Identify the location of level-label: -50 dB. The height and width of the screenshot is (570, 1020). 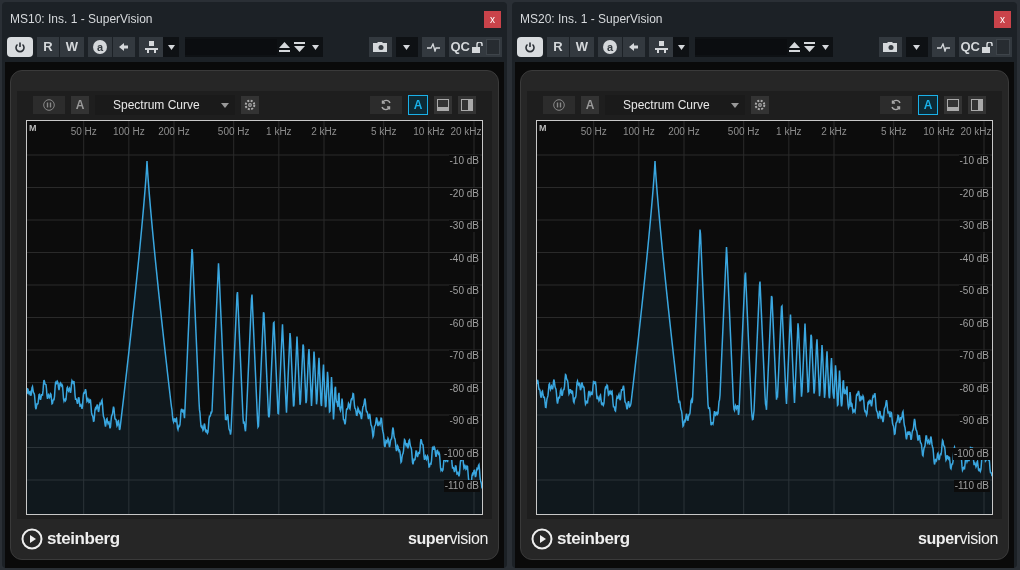
(974, 291).